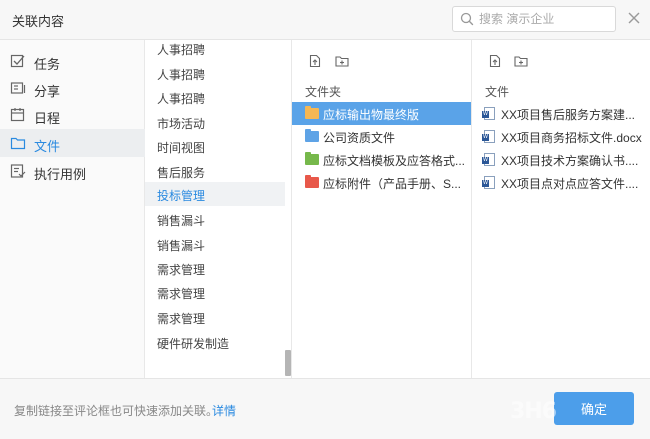 This screenshot has width=650, height=439. Describe the element at coordinates (533, 411) in the screenshot. I see `watermark-logo: 3H6` at that location.